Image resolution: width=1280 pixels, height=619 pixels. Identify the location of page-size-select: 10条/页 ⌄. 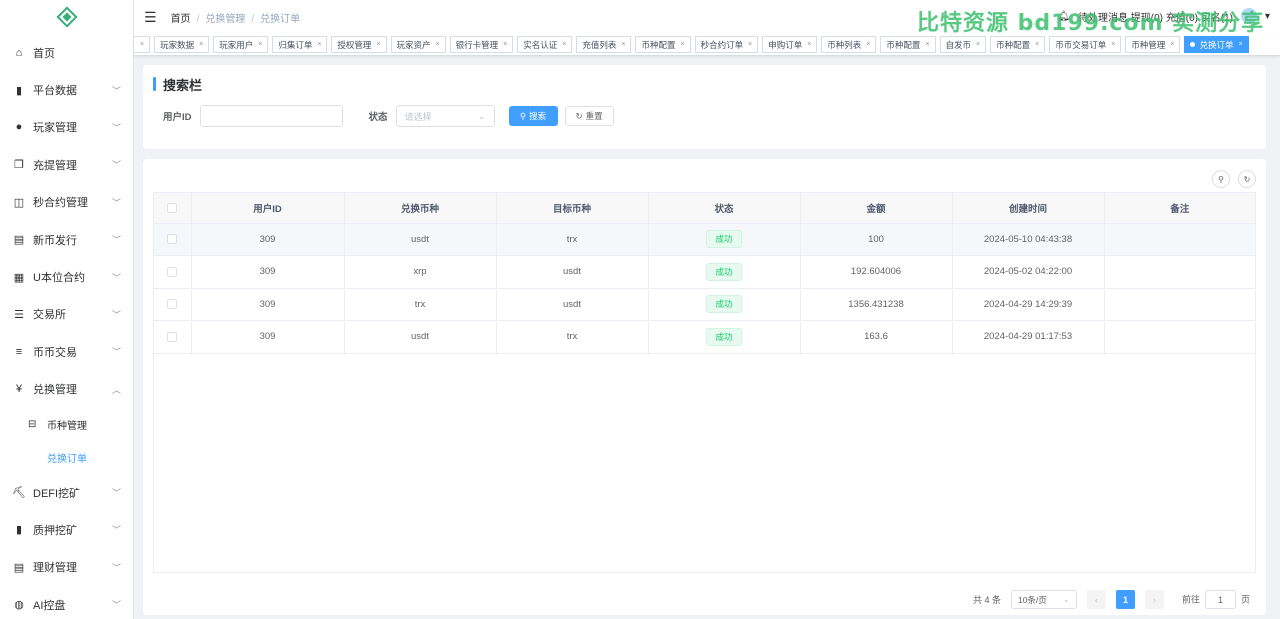
(1043, 599).